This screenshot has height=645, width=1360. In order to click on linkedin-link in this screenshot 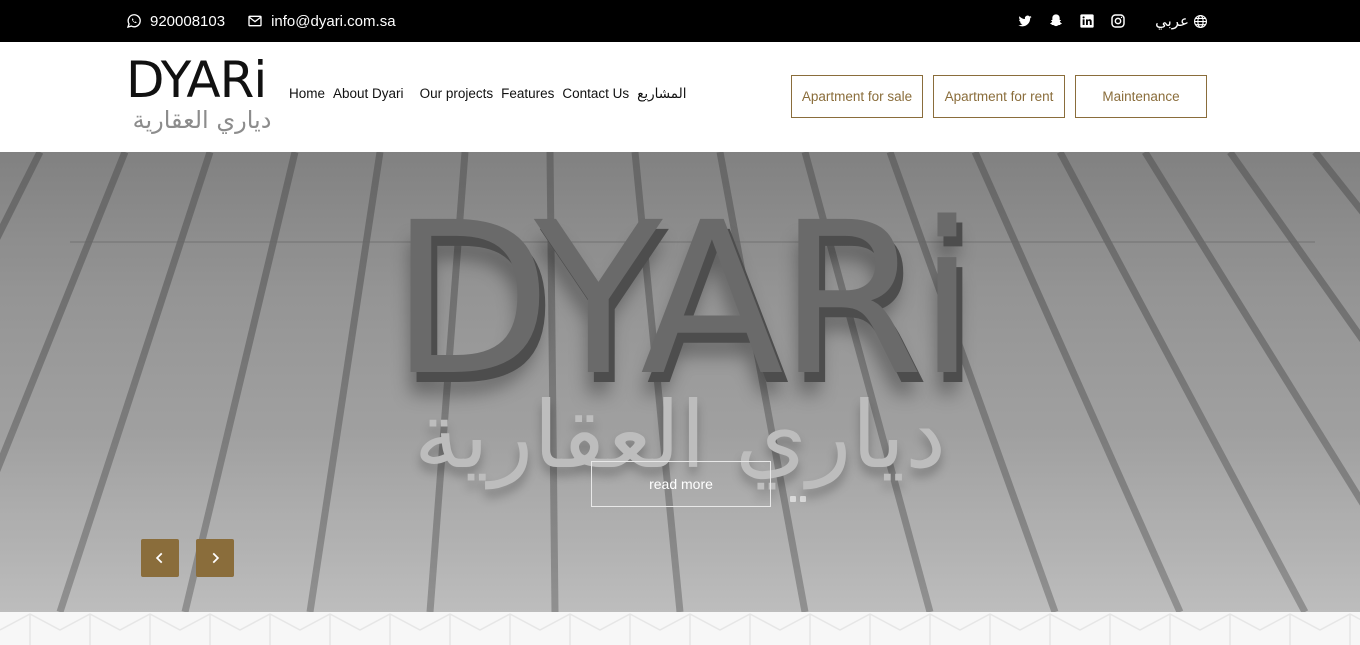, I will do `click(1087, 21)`.